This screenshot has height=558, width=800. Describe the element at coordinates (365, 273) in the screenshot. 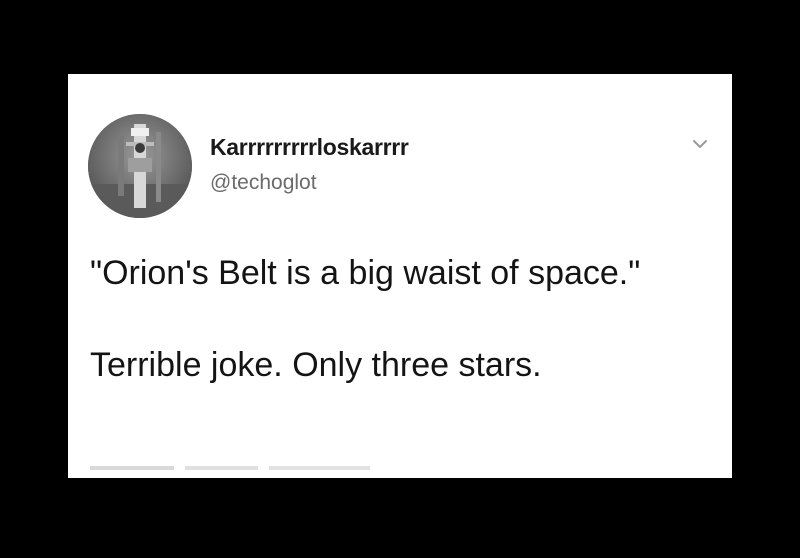

I see `tweet-text-quote: "Orion's Belt is a big waist of space."` at that location.